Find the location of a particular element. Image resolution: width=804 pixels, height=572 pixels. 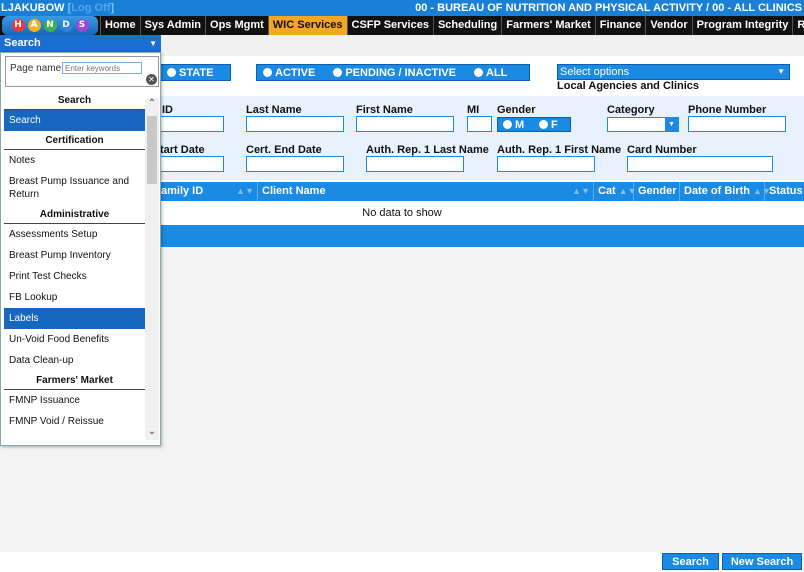

mi-input is located at coordinates (479, 124).